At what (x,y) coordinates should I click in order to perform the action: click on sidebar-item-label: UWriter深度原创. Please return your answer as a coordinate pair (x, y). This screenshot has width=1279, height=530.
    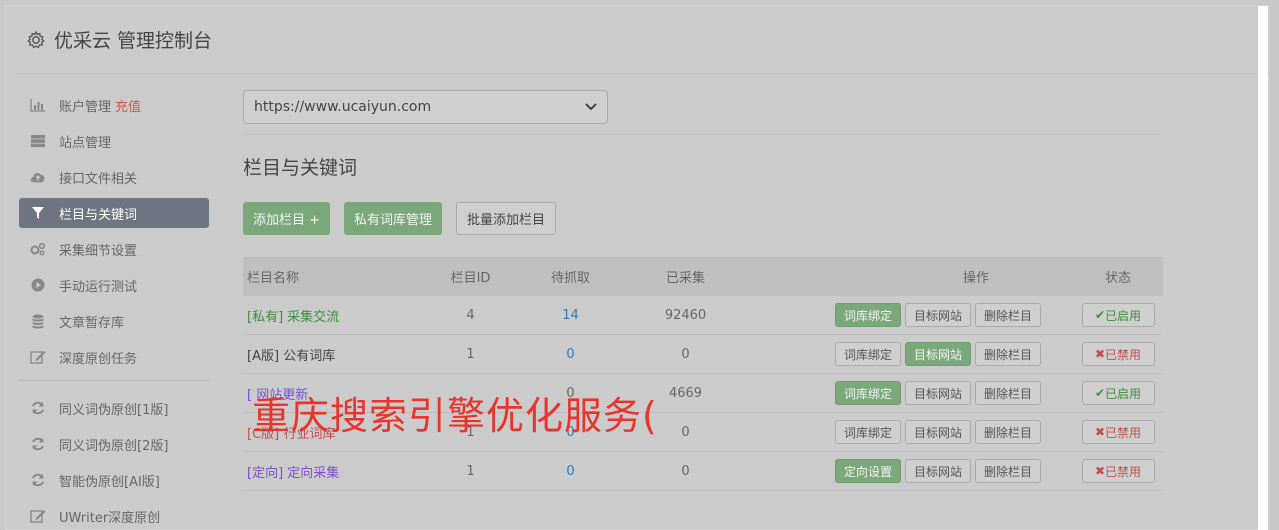
    Looking at the image, I should click on (110, 518).